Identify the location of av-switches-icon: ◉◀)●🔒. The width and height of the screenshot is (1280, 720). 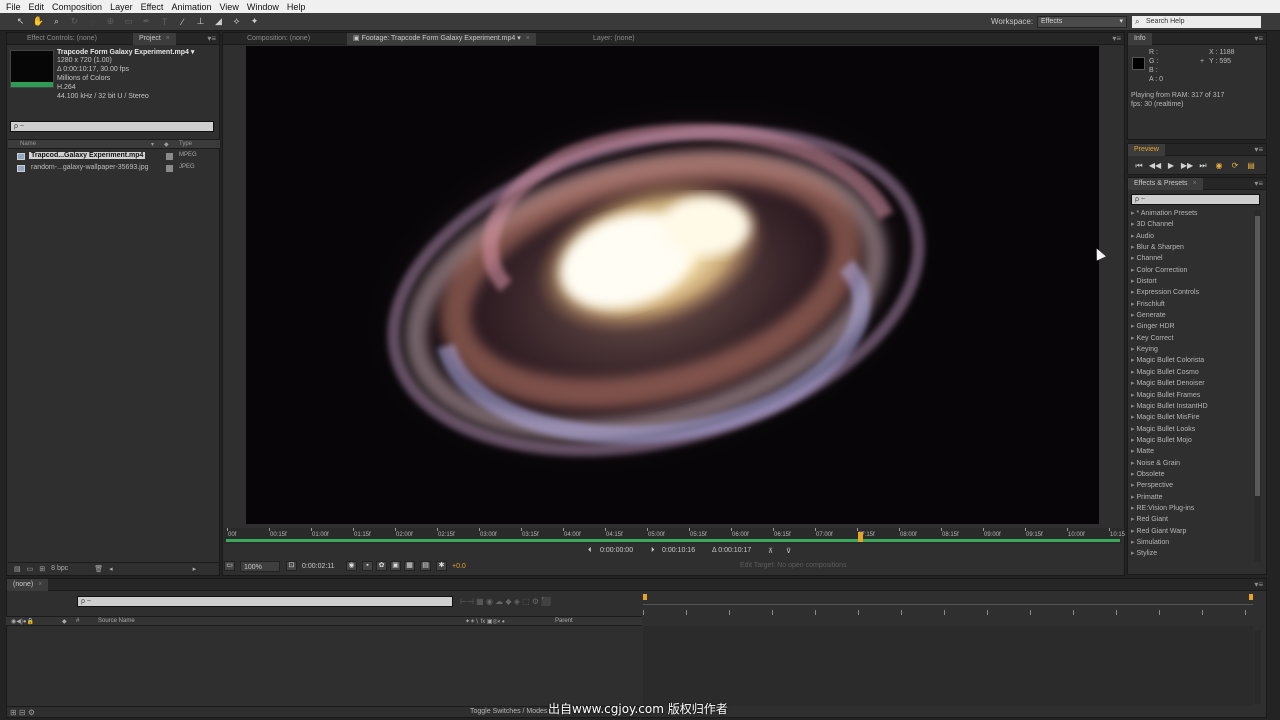
(22, 621).